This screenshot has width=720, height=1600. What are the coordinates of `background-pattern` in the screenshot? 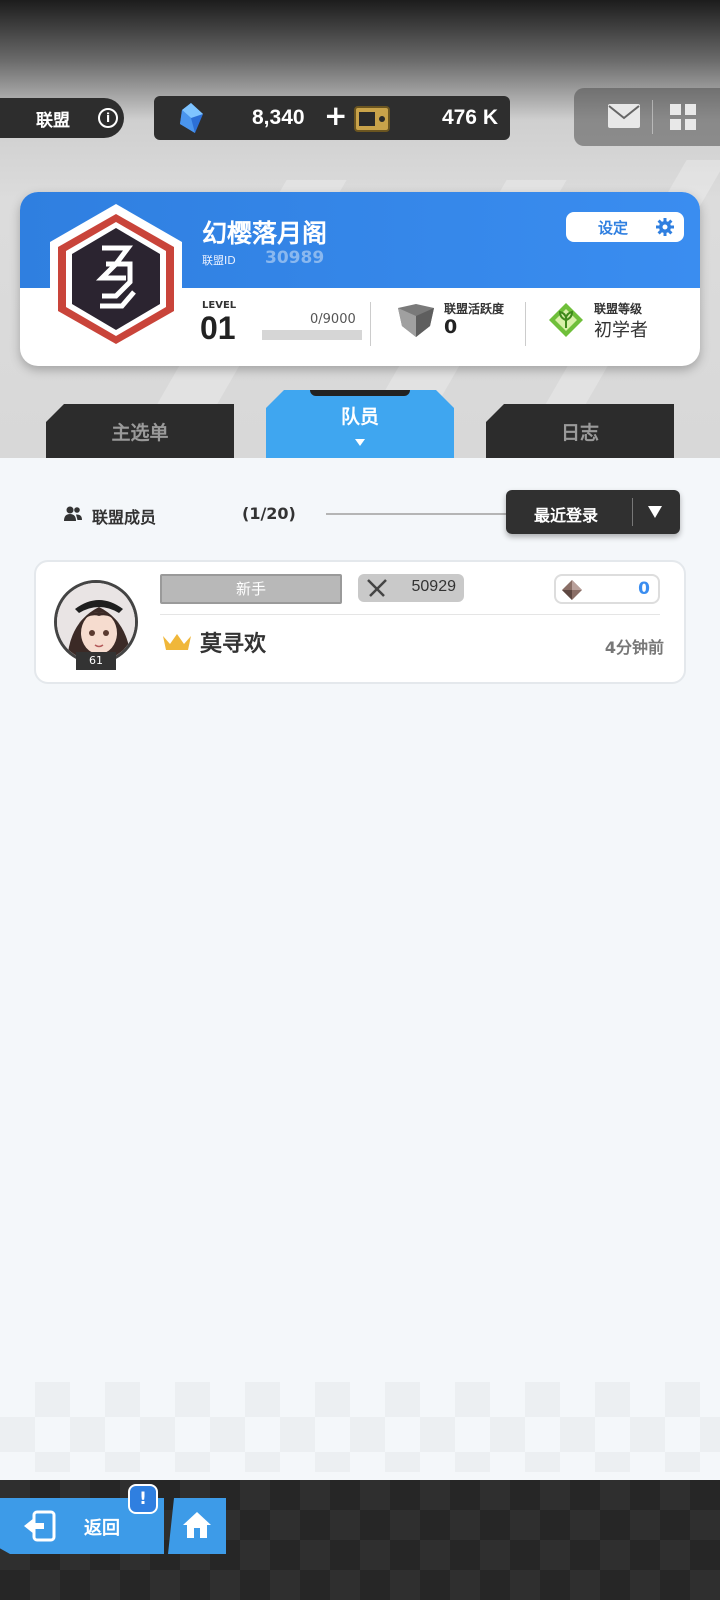 It's located at (360, 1427).